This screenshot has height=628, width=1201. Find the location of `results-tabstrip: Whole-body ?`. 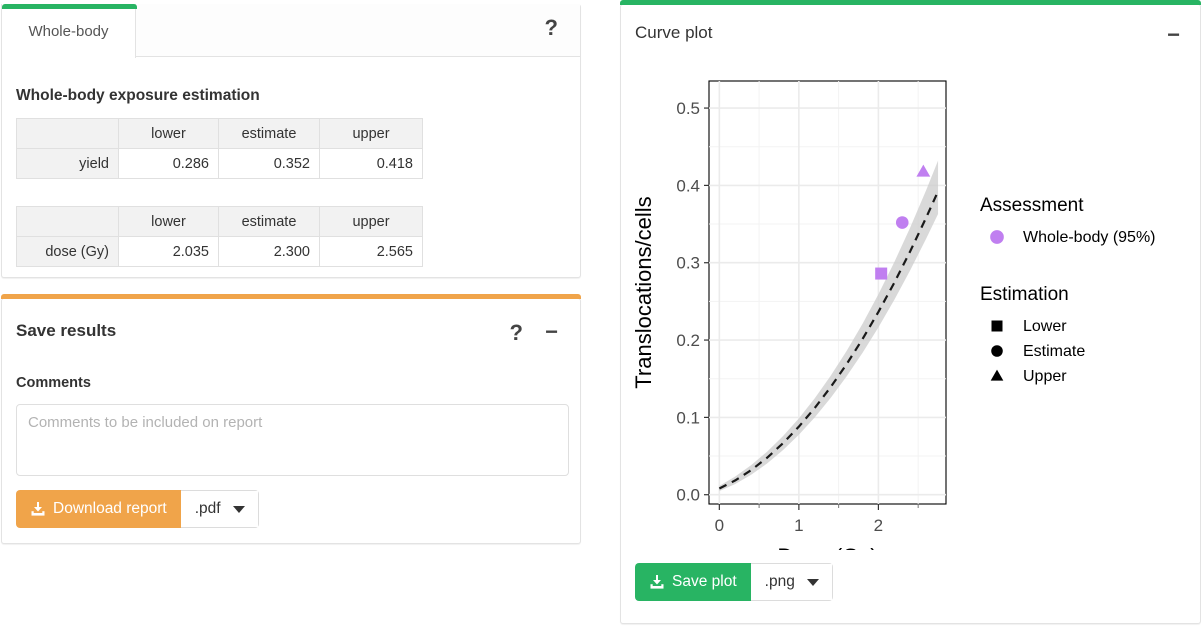

results-tabstrip: Whole-body ? is located at coordinates (291, 31).